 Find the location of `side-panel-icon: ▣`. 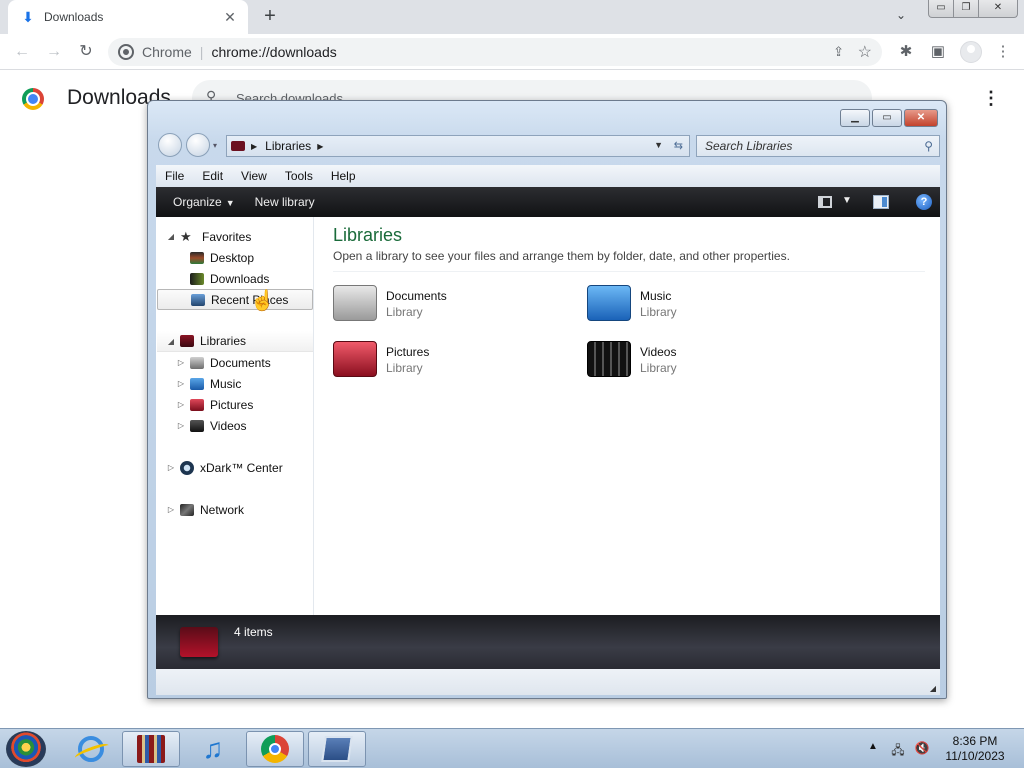

side-panel-icon: ▣ is located at coordinates (938, 52).